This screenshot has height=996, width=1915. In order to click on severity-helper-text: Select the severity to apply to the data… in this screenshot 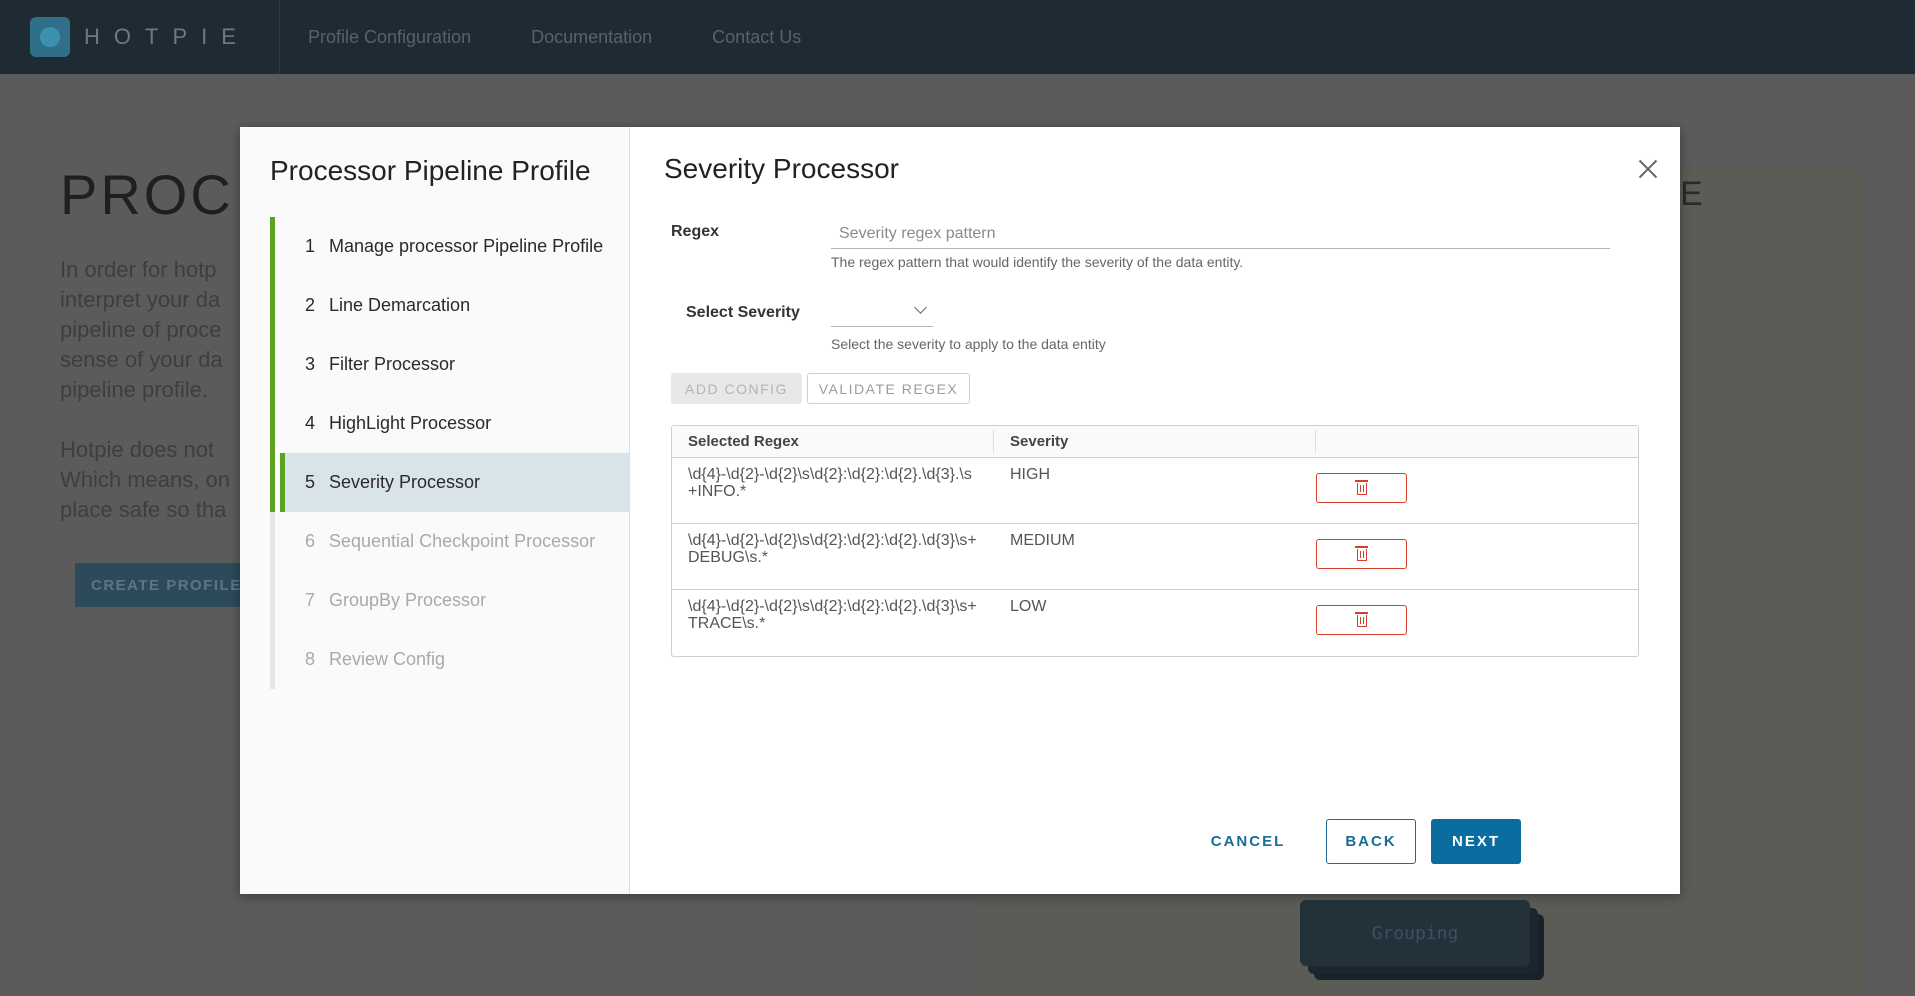, I will do `click(968, 344)`.